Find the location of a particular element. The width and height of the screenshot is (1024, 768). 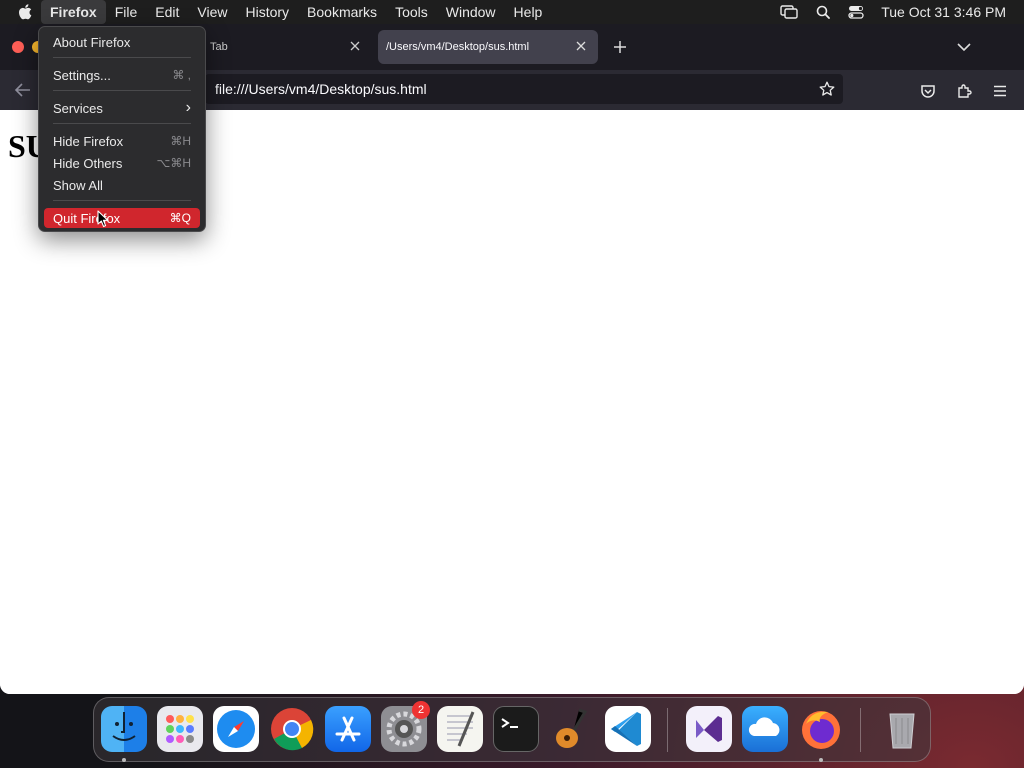

tab-label: /Users/vm4/Desktop/sus.html is located at coordinates (458, 47).